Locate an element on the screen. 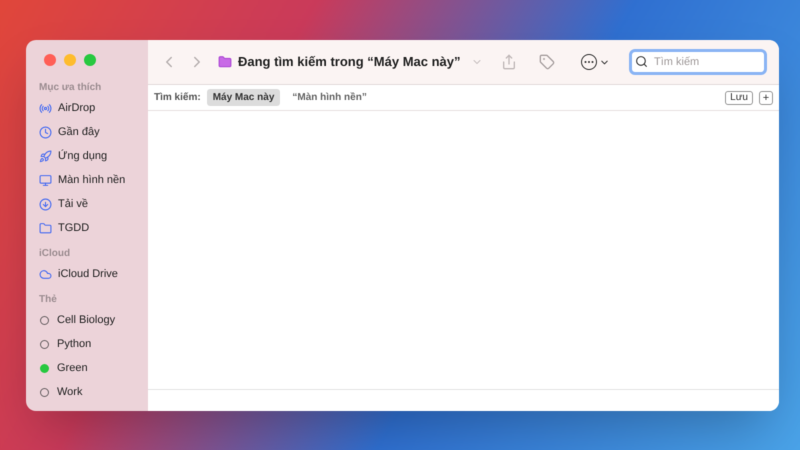  clock-icon is located at coordinates (45, 132).